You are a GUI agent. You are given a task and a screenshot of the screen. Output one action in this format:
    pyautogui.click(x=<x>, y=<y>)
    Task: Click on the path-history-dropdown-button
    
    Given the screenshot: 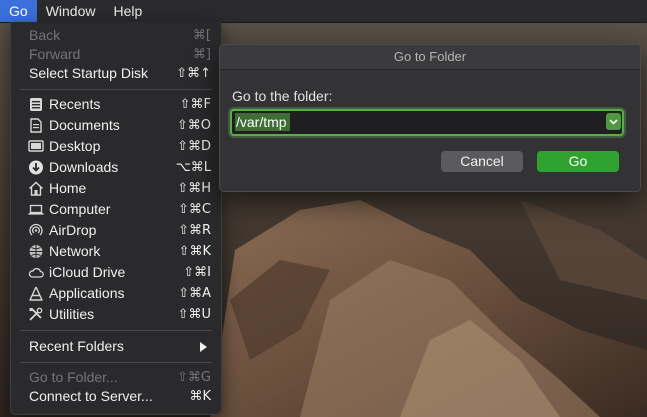 What is the action you would take?
    pyautogui.click(x=613, y=121)
    